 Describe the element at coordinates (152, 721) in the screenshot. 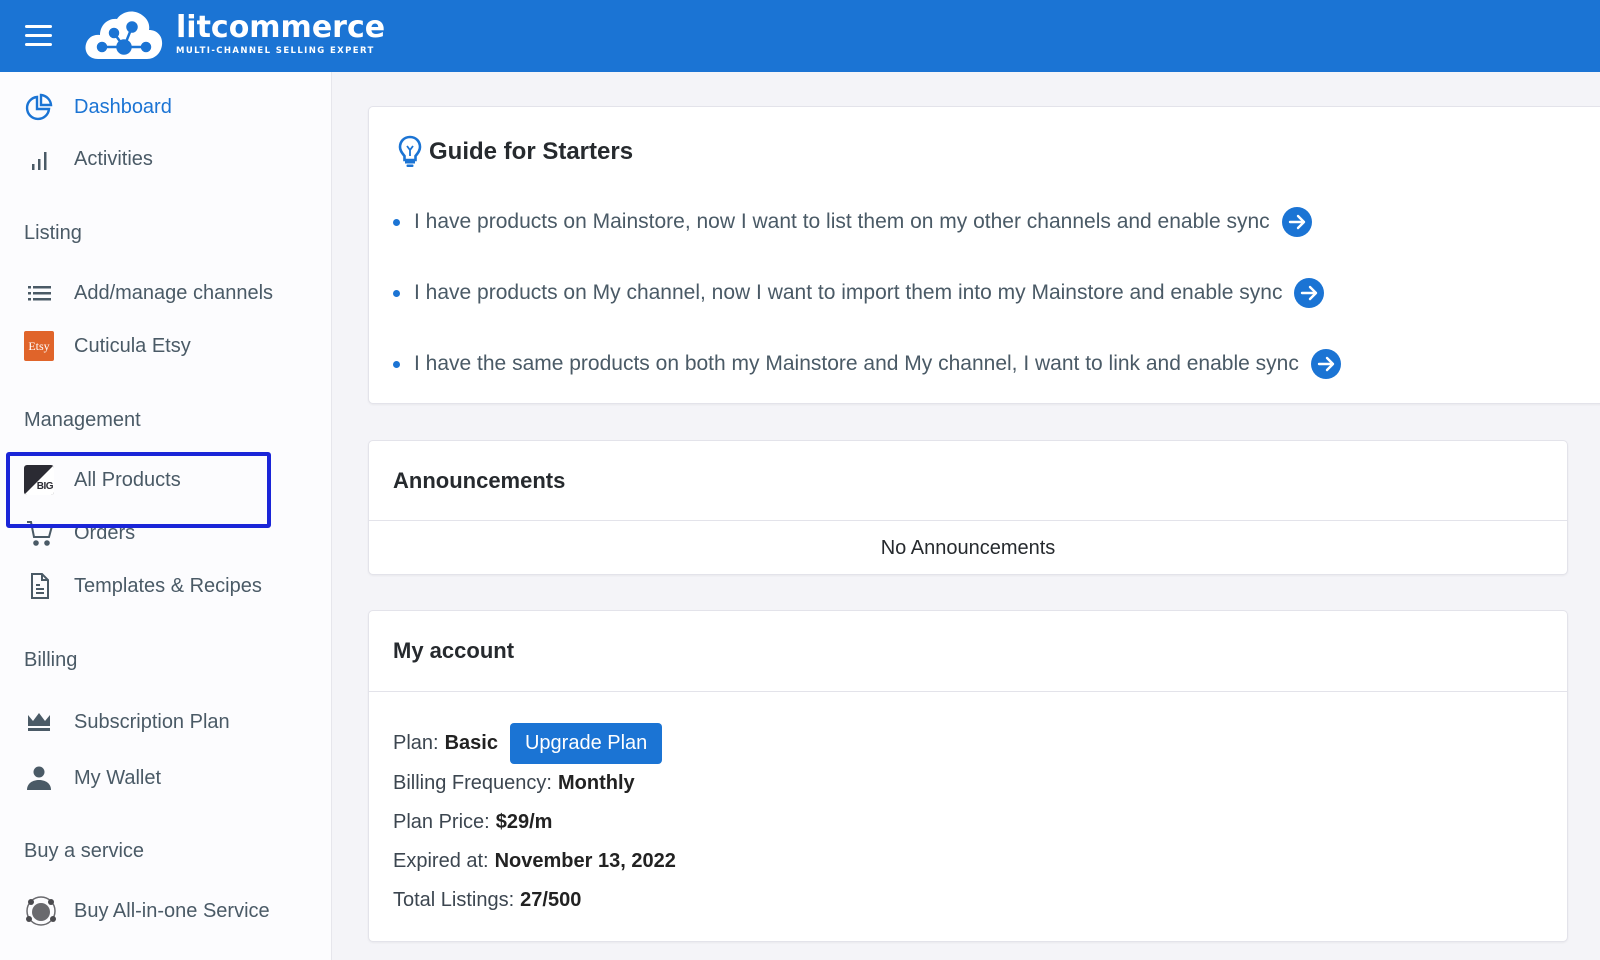

I see `sidebar-item-label: Subscription Plan` at that location.